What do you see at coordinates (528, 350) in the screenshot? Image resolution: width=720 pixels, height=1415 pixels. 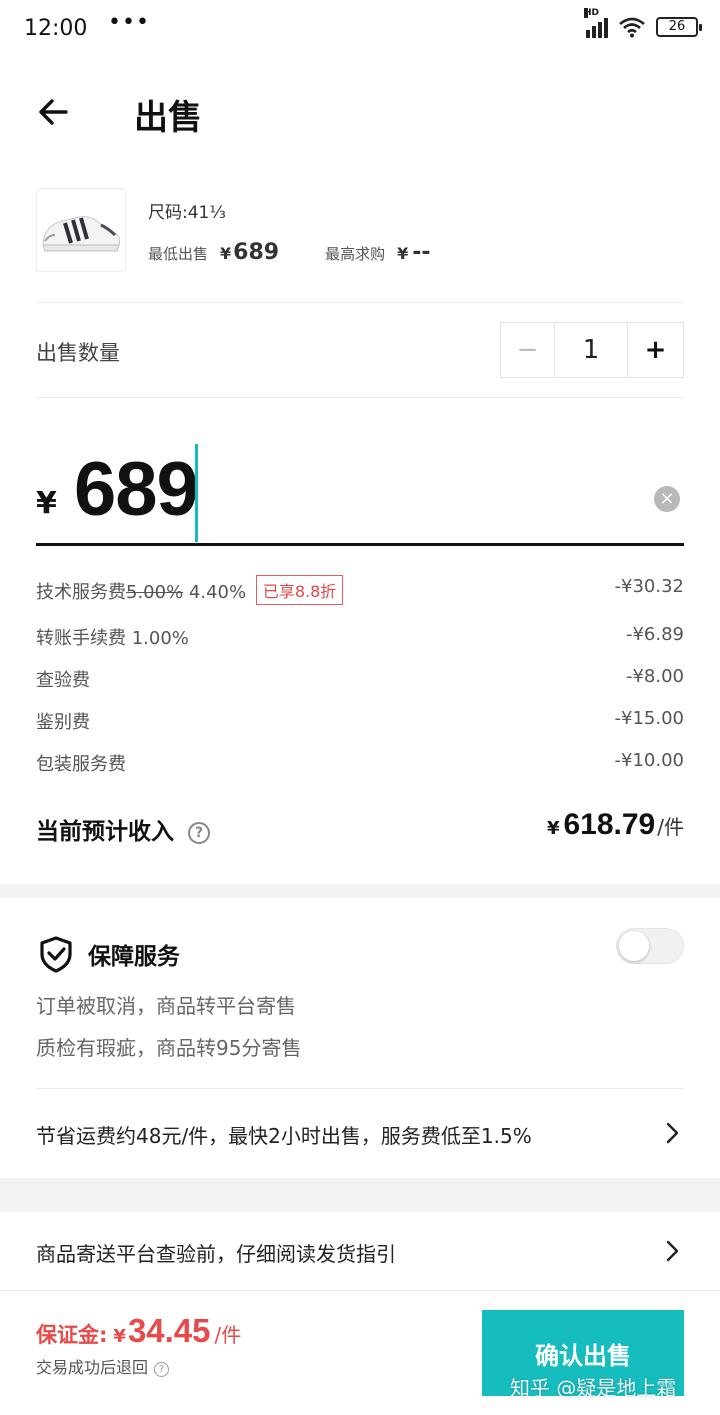 I see `quantity-minus-button: −` at bounding box center [528, 350].